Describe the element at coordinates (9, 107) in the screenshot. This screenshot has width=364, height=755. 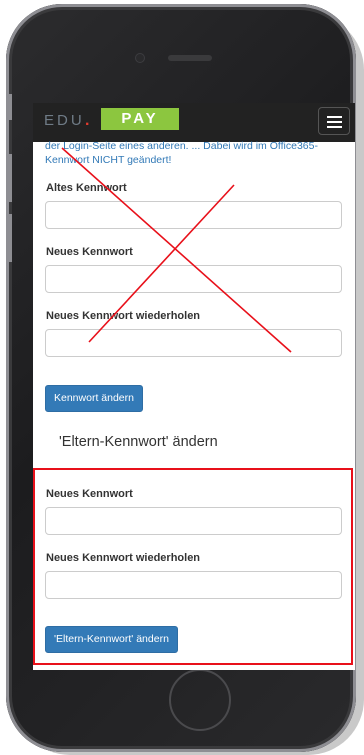
I see `mute-switch` at that location.